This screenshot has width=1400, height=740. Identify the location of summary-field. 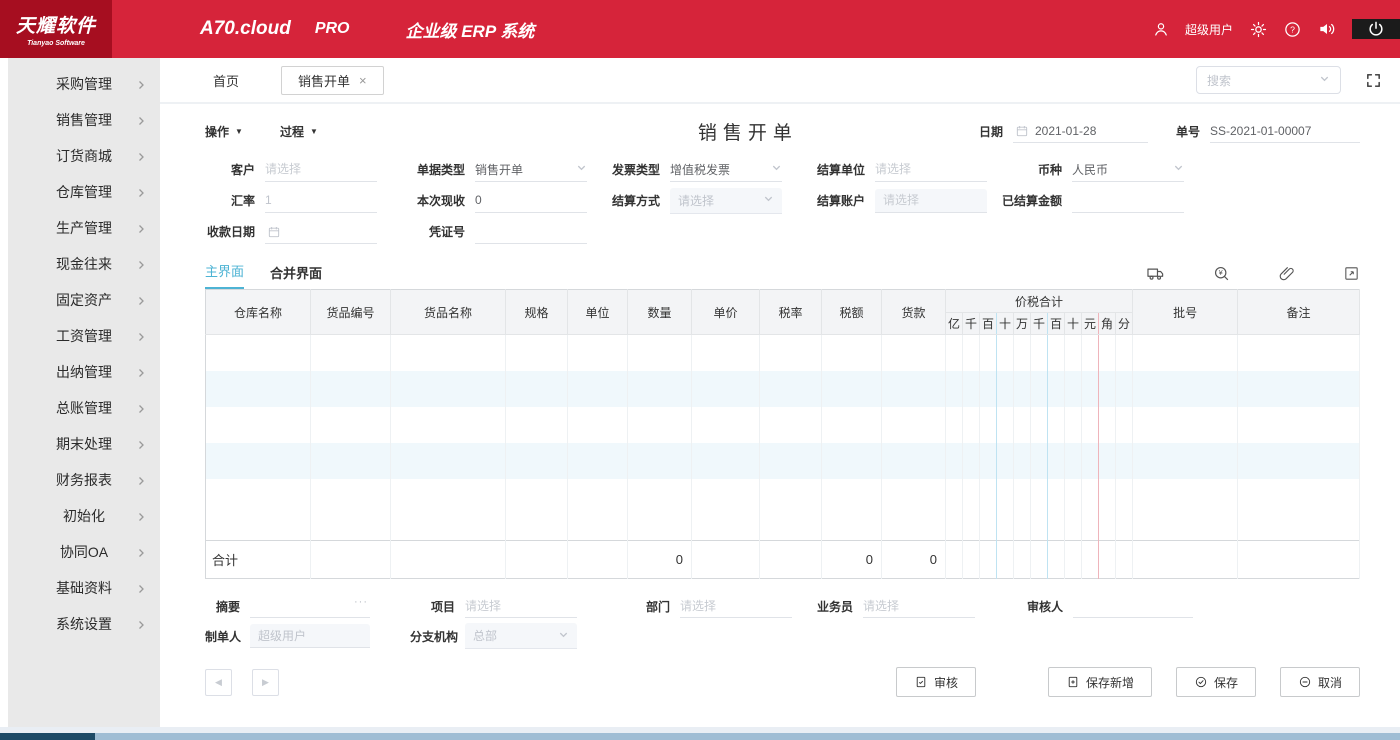
(310, 606).